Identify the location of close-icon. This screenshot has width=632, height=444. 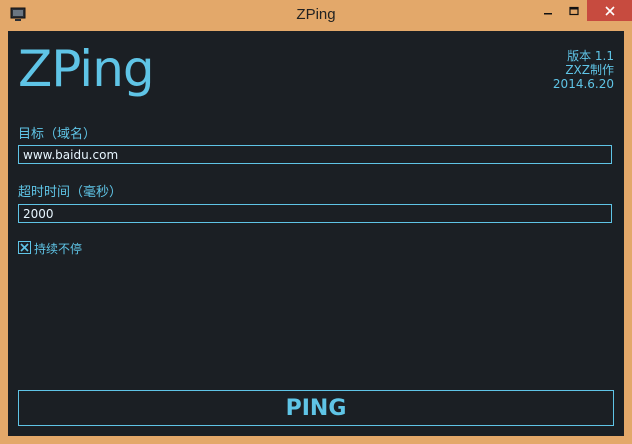
(609, 10).